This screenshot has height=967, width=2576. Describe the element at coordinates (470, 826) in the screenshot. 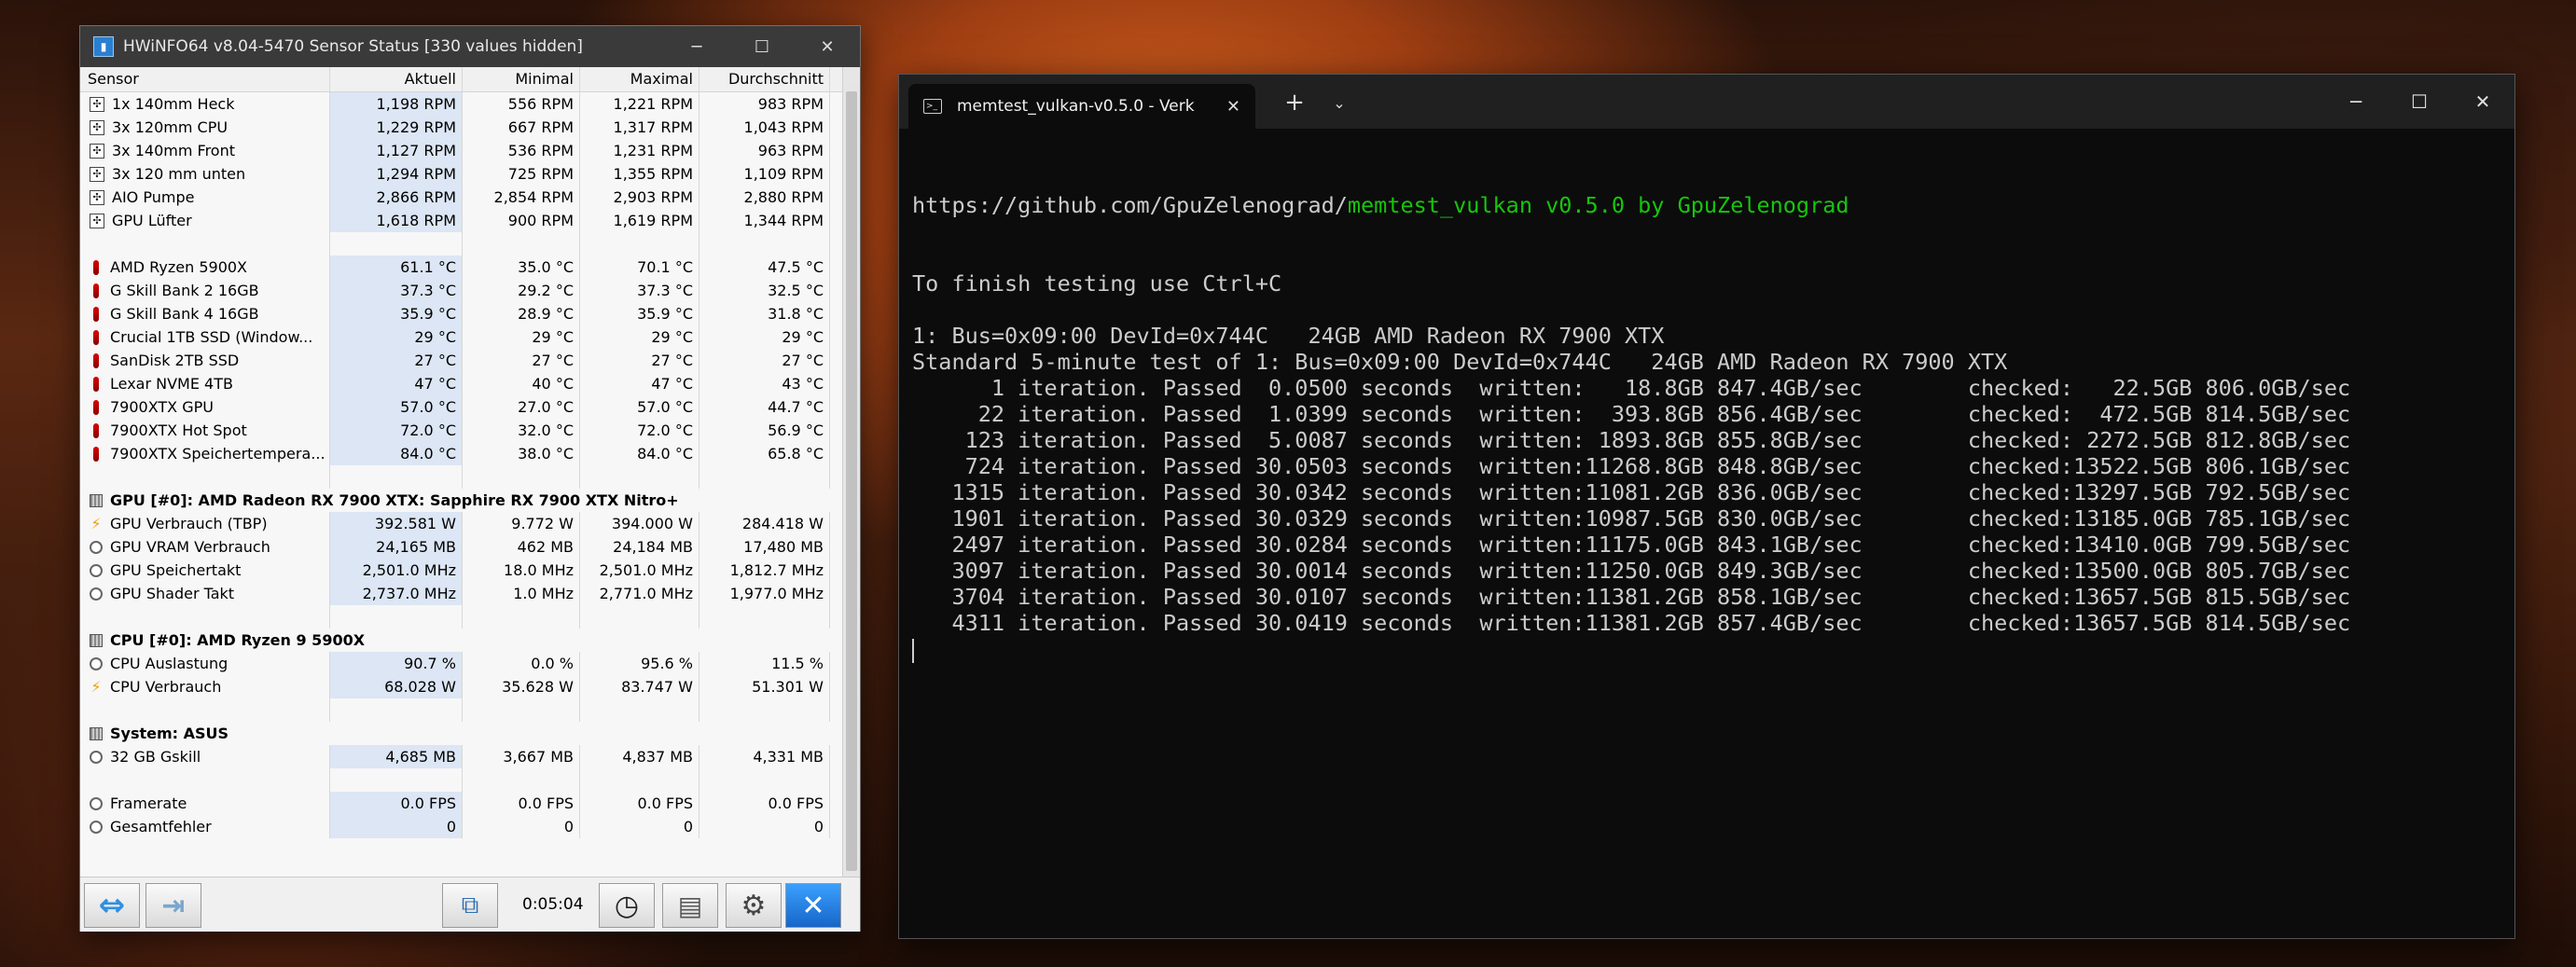

I see `table-row: Gesamtfehler 0 0 0 0` at that location.